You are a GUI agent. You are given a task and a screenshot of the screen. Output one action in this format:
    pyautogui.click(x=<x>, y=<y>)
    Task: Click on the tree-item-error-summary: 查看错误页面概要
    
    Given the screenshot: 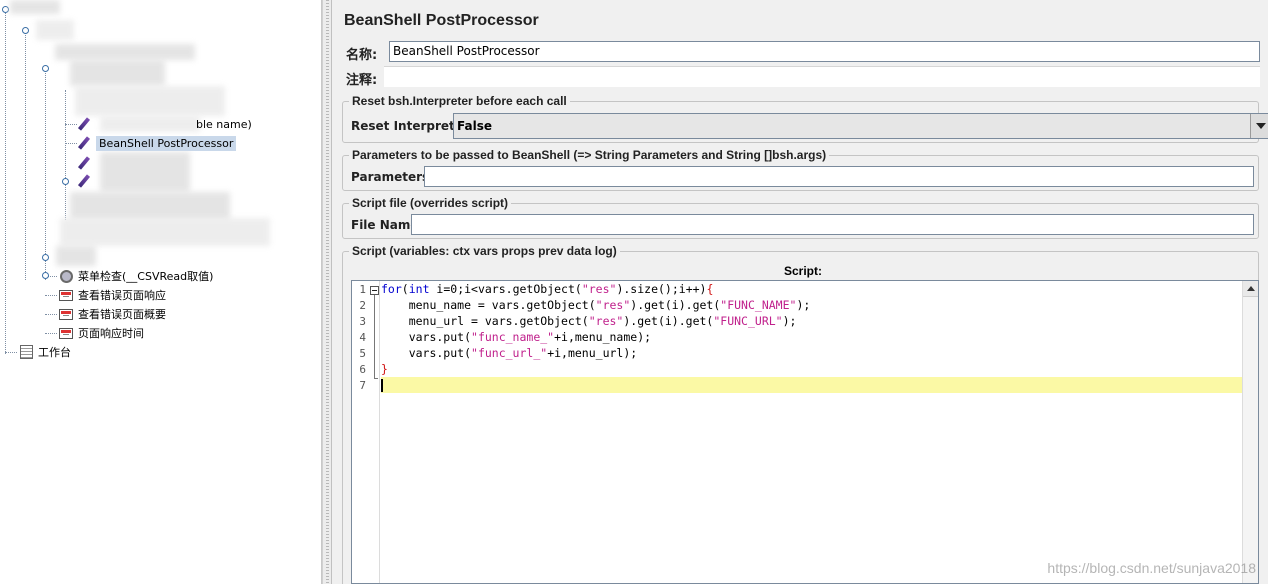 What is the action you would take?
    pyautogui.click(x=112, y=314)
    